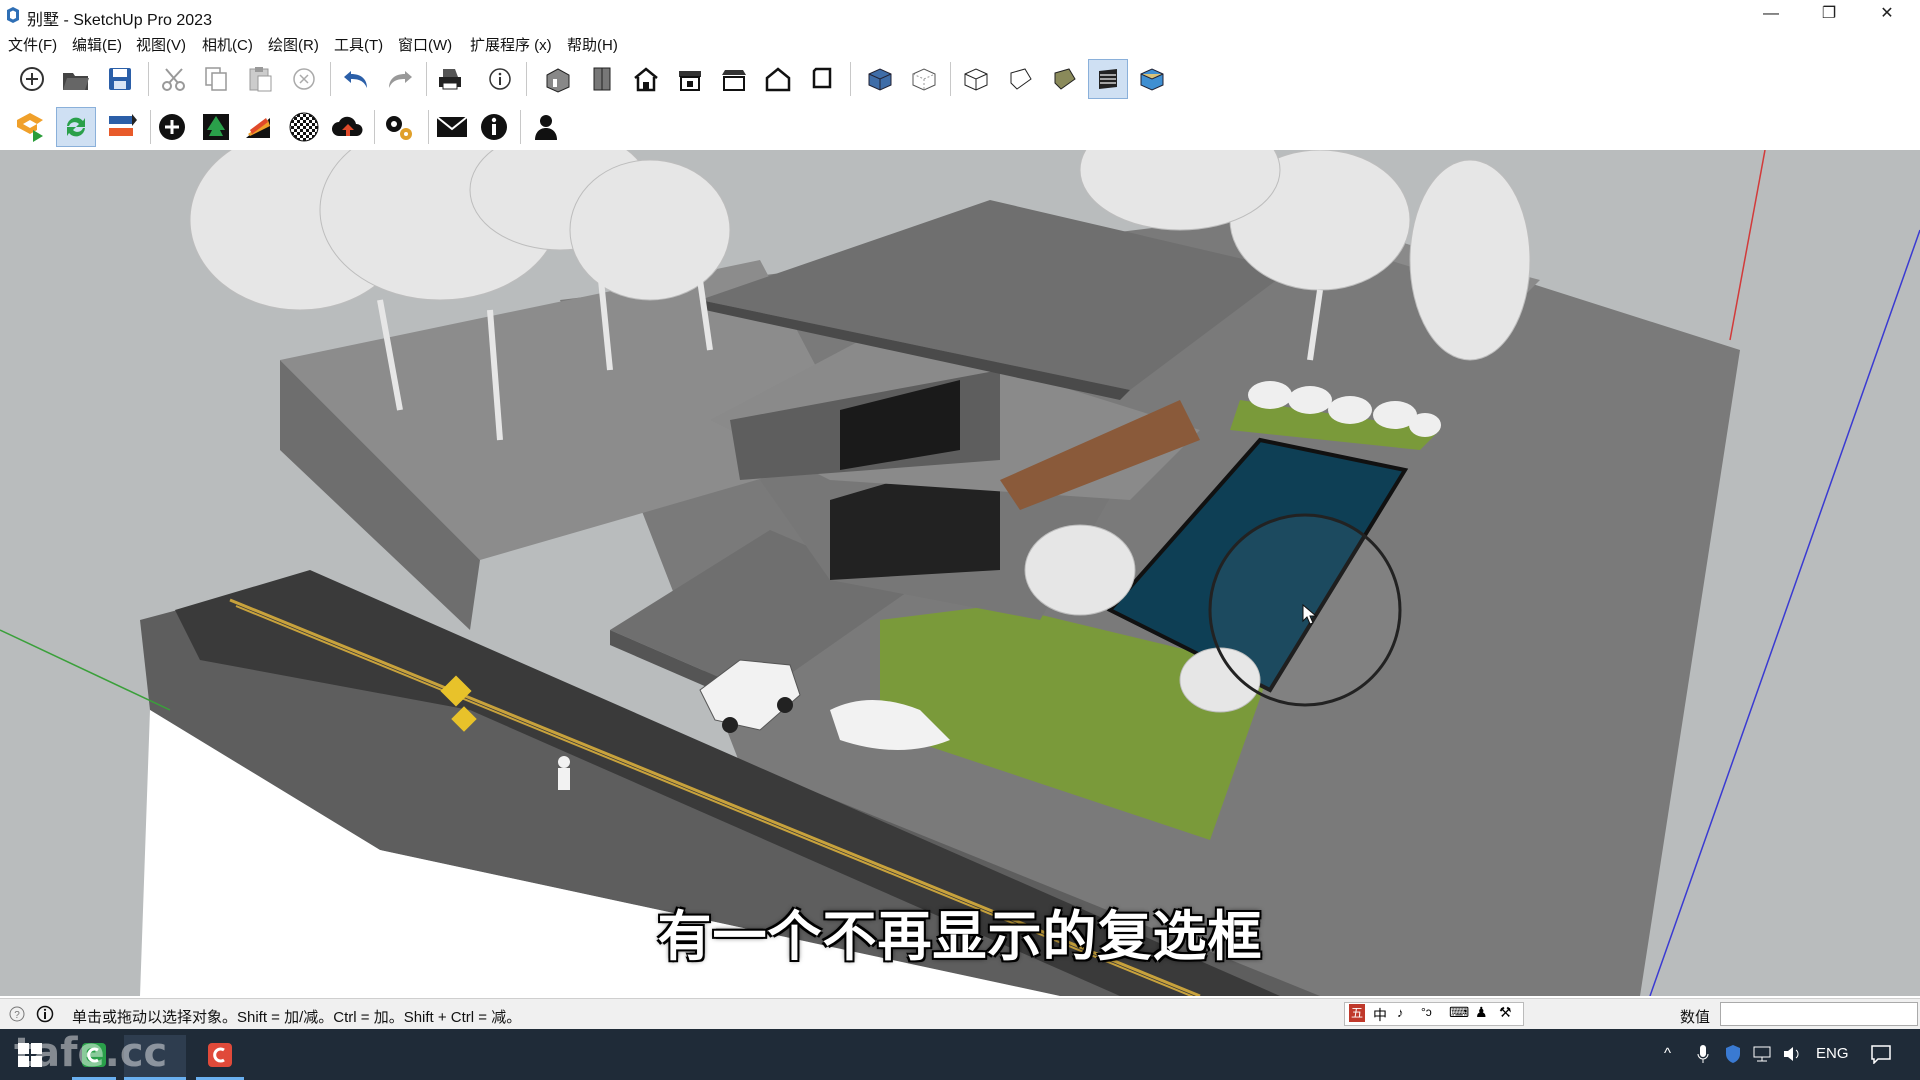  I want to click on close-button: ✕, so click(1887, 15).